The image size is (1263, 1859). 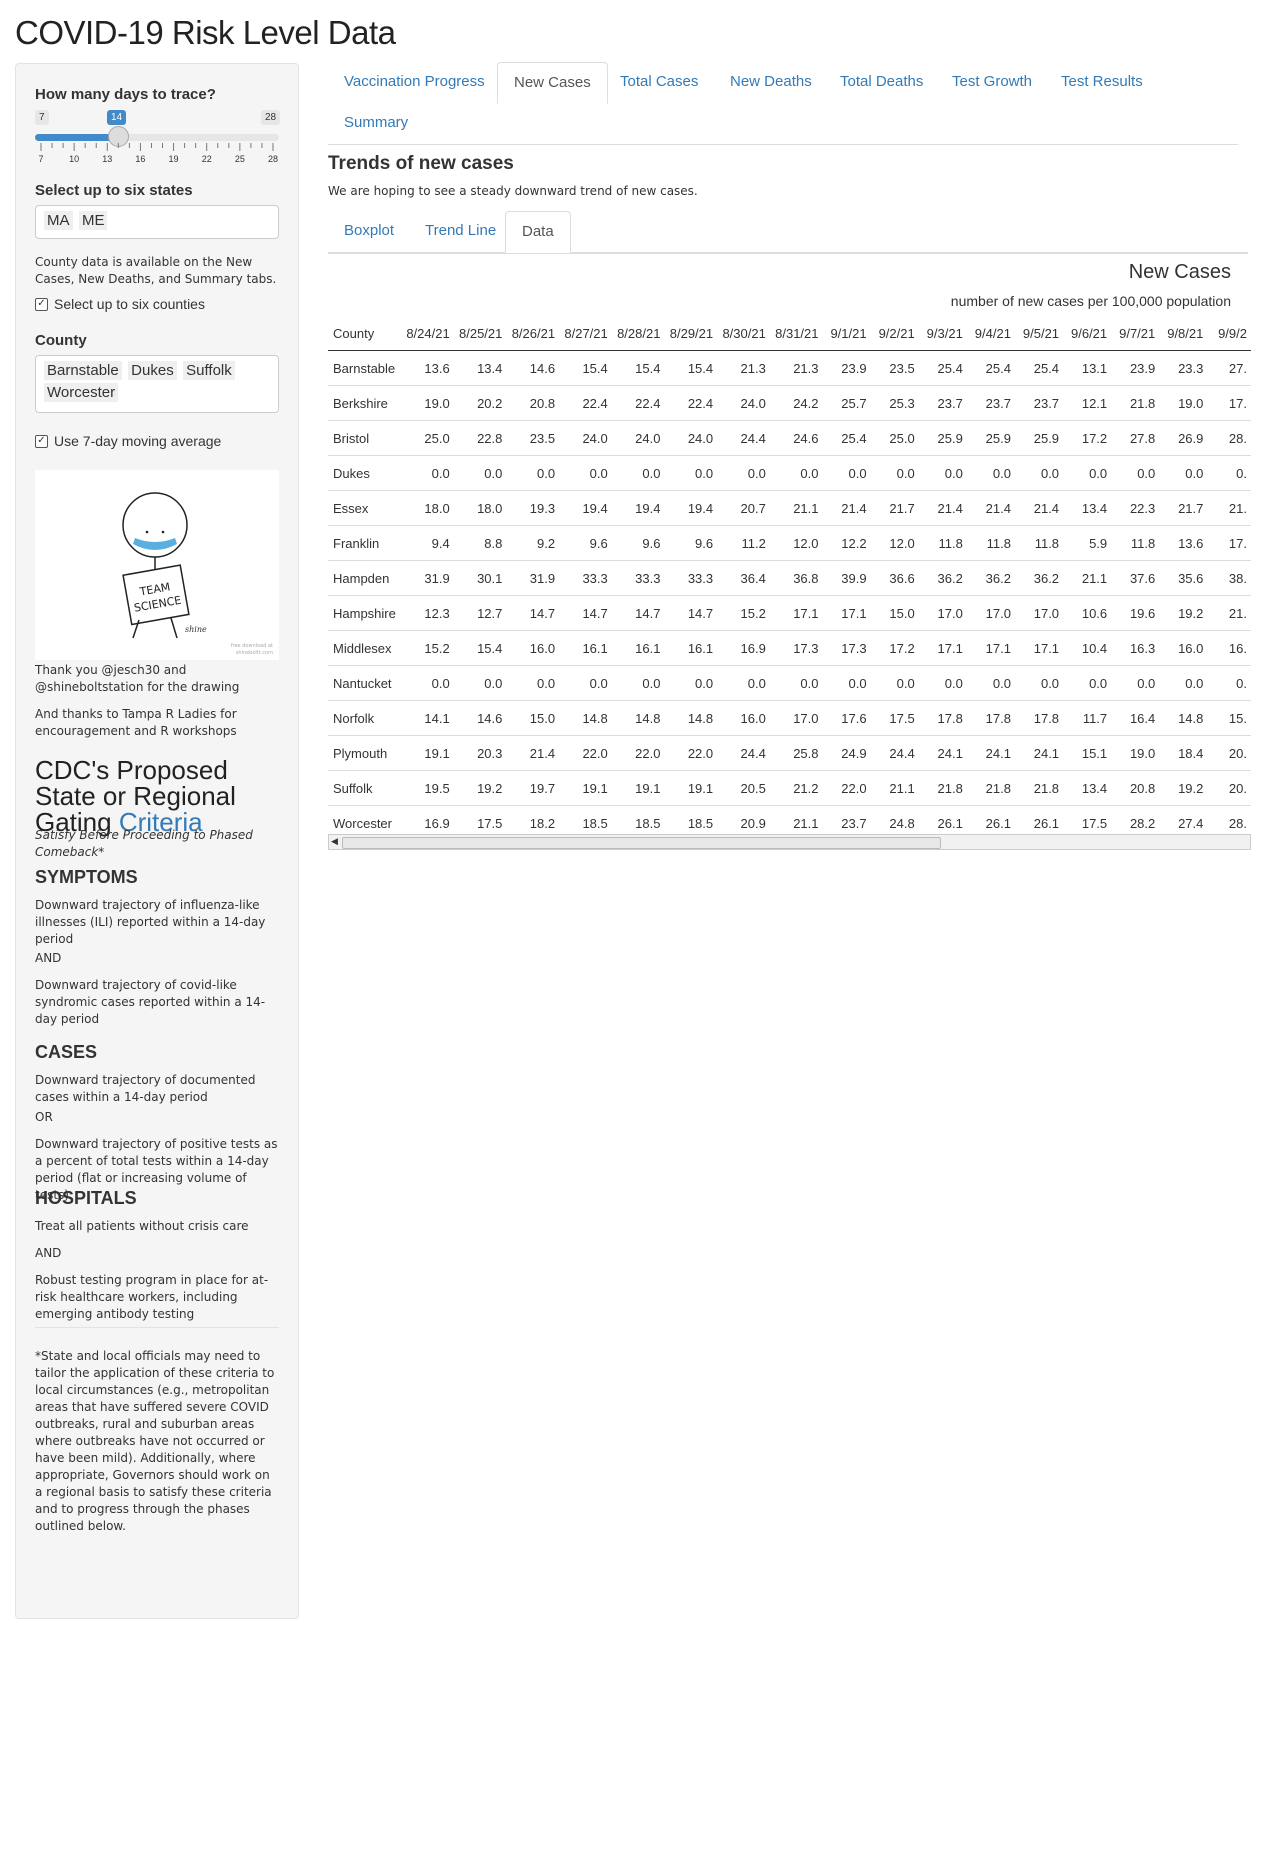 What do you see at coordinates (942, 334) in the screenshot?
I see `column-header-date: 9/3/21` at bounding box center [942, 334].